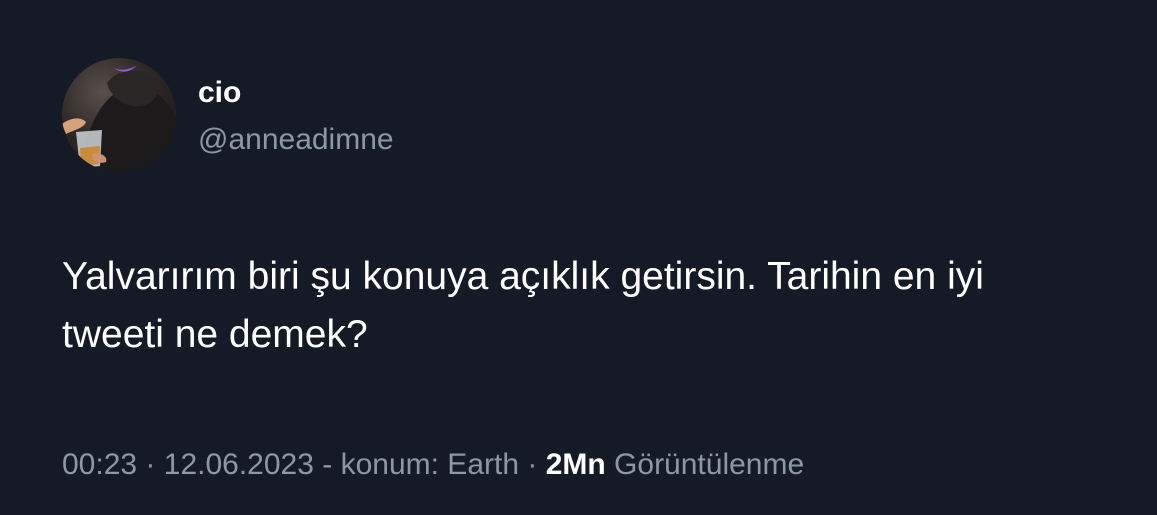 The image size is (1157, 515). What do you see at coordinates (219, 93) in the screenshot?
I see `author-name: cio` at bounding box center [219, 93].